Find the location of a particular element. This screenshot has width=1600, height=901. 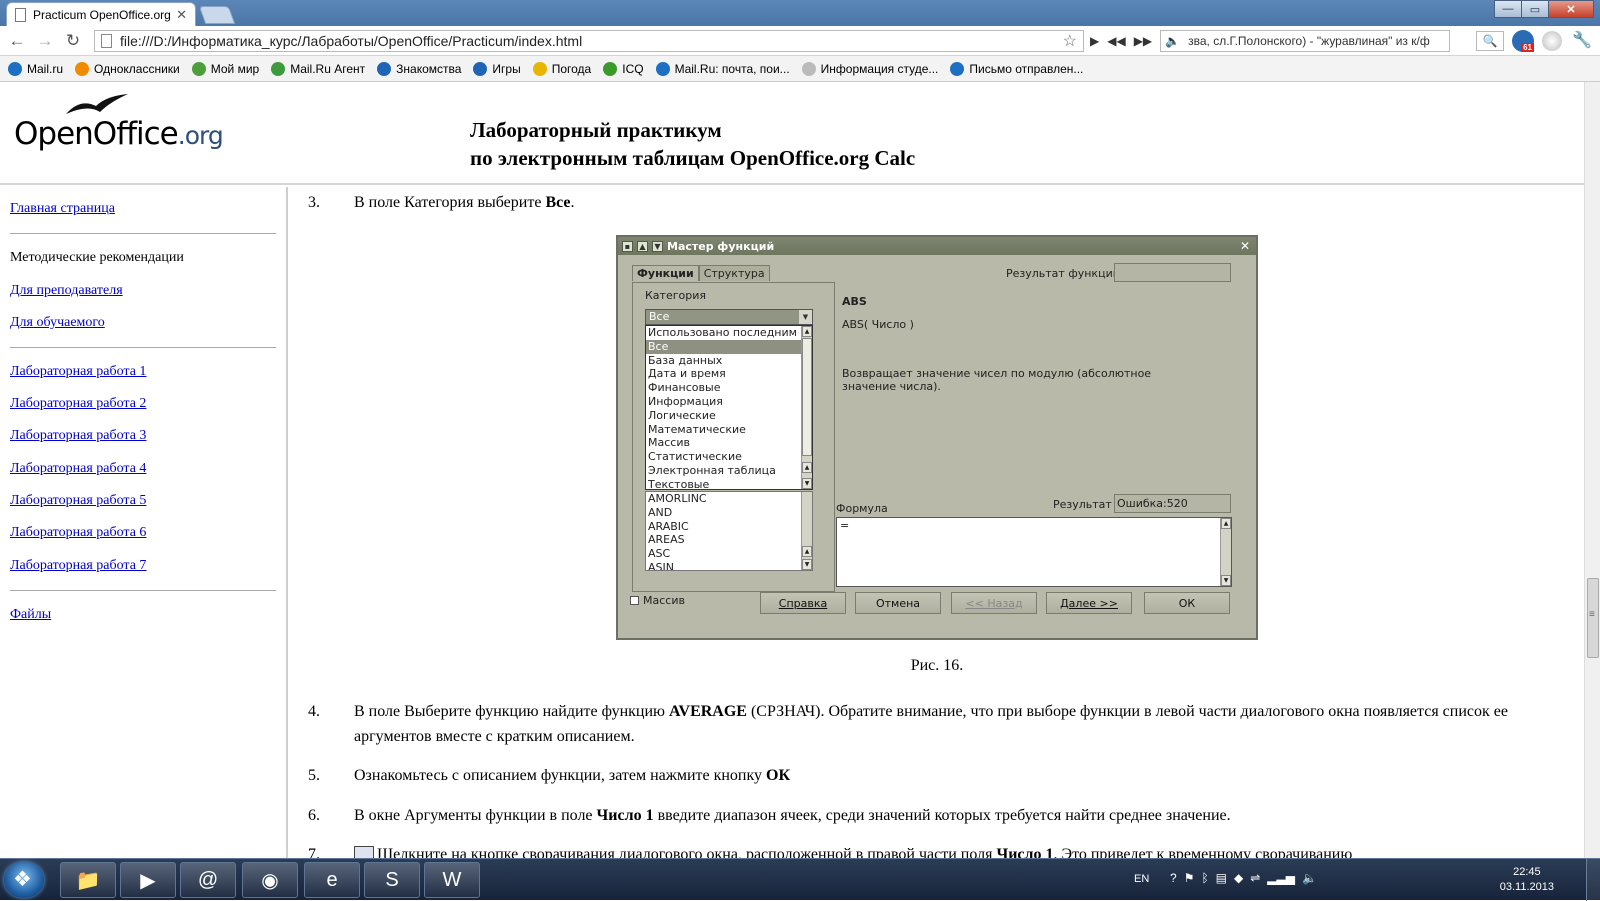

ok-button: ОК is located at coordinates (1187, 603).